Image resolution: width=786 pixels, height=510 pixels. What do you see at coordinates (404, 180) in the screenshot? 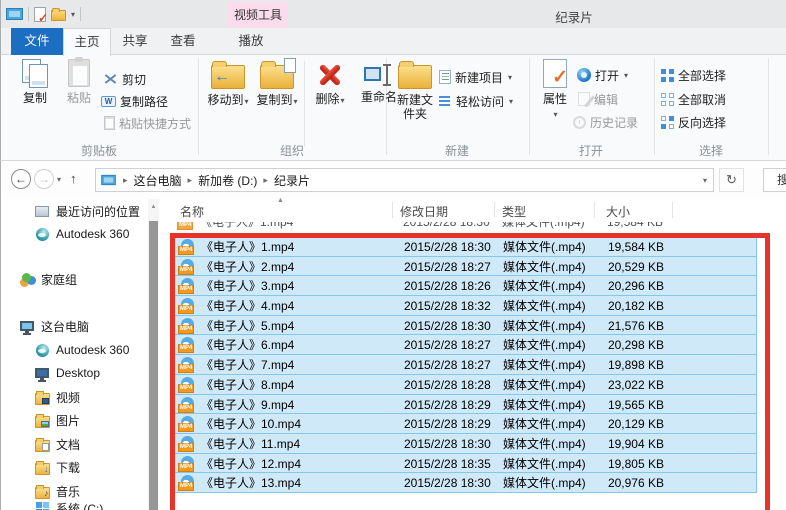
I see `address-breadcrumb-bar: ▸ 这台电脑 ▸ 新加卷 (D:) ▸ 纪录片 ▾` at bounding box center [404, 180].